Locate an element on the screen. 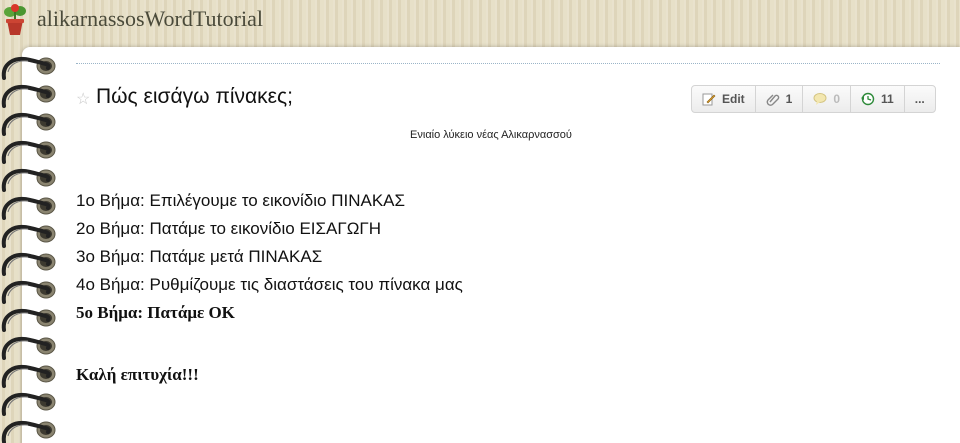  list-item: 2ο Βήμα: Πατάμε το εικονίδιο ΕΙΣΑΓΩΓΗ is located at coordinates (229, 228).